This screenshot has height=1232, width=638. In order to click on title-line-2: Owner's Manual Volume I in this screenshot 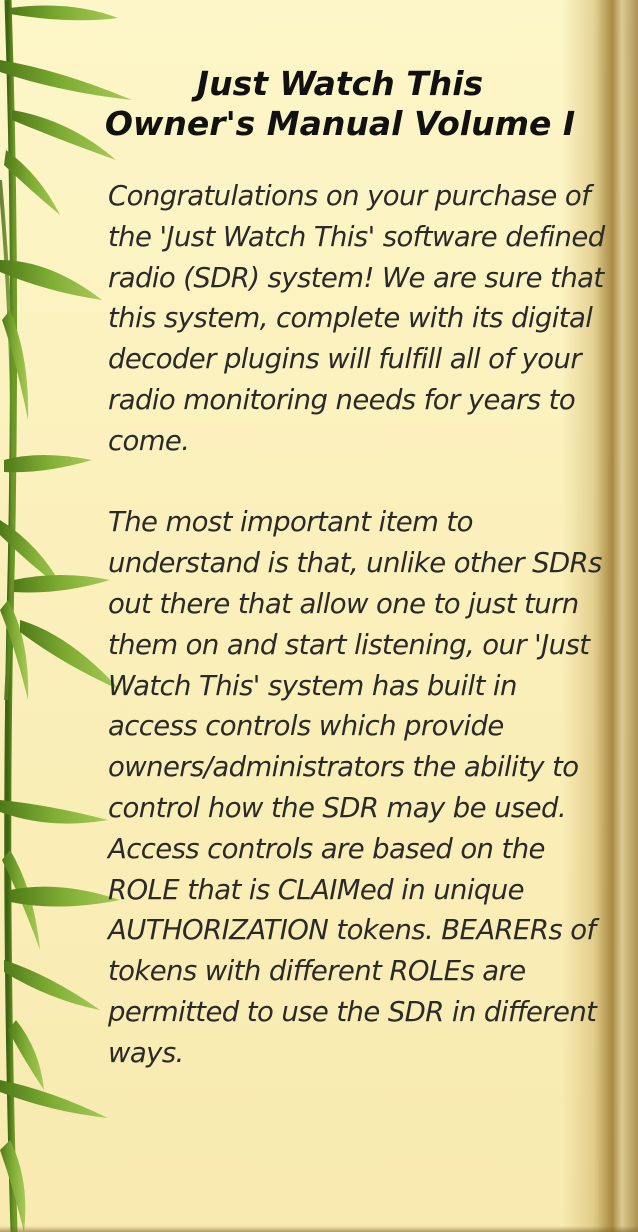, I will do `click(340, 123)`.